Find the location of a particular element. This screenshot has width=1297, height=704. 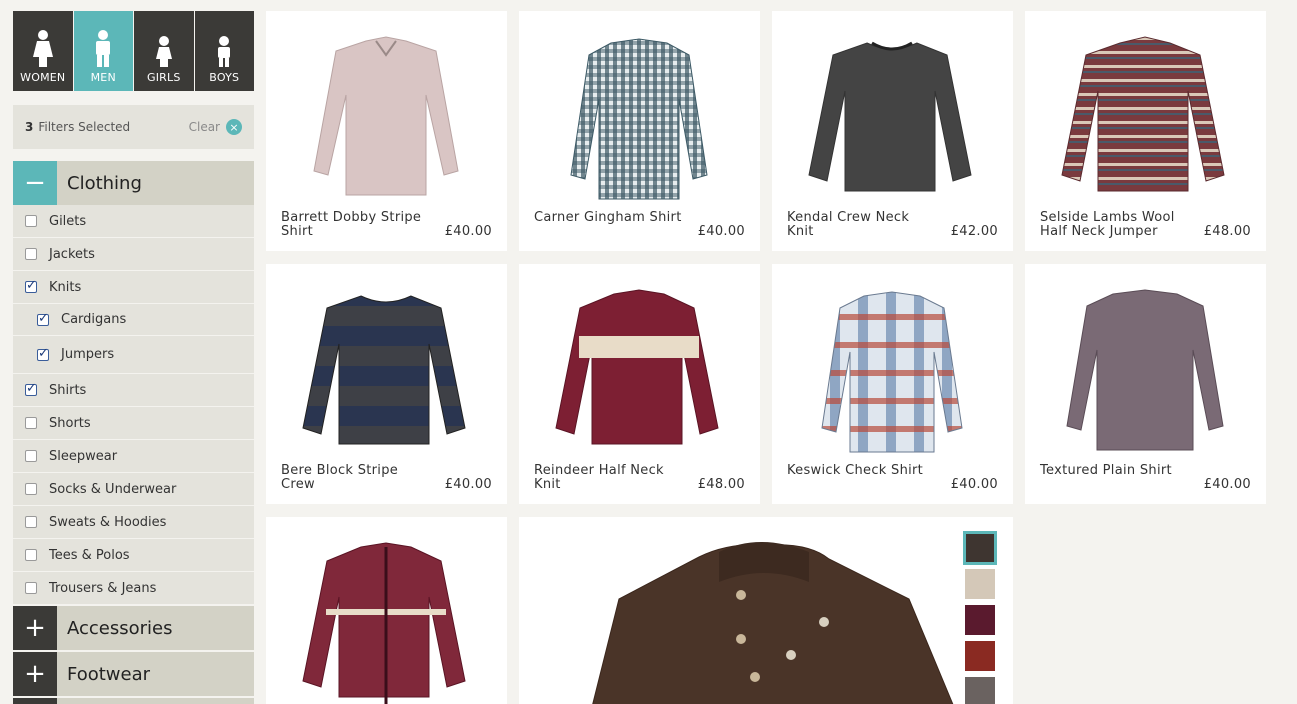

category-label: Footwear is located at coordinates (109, 674).